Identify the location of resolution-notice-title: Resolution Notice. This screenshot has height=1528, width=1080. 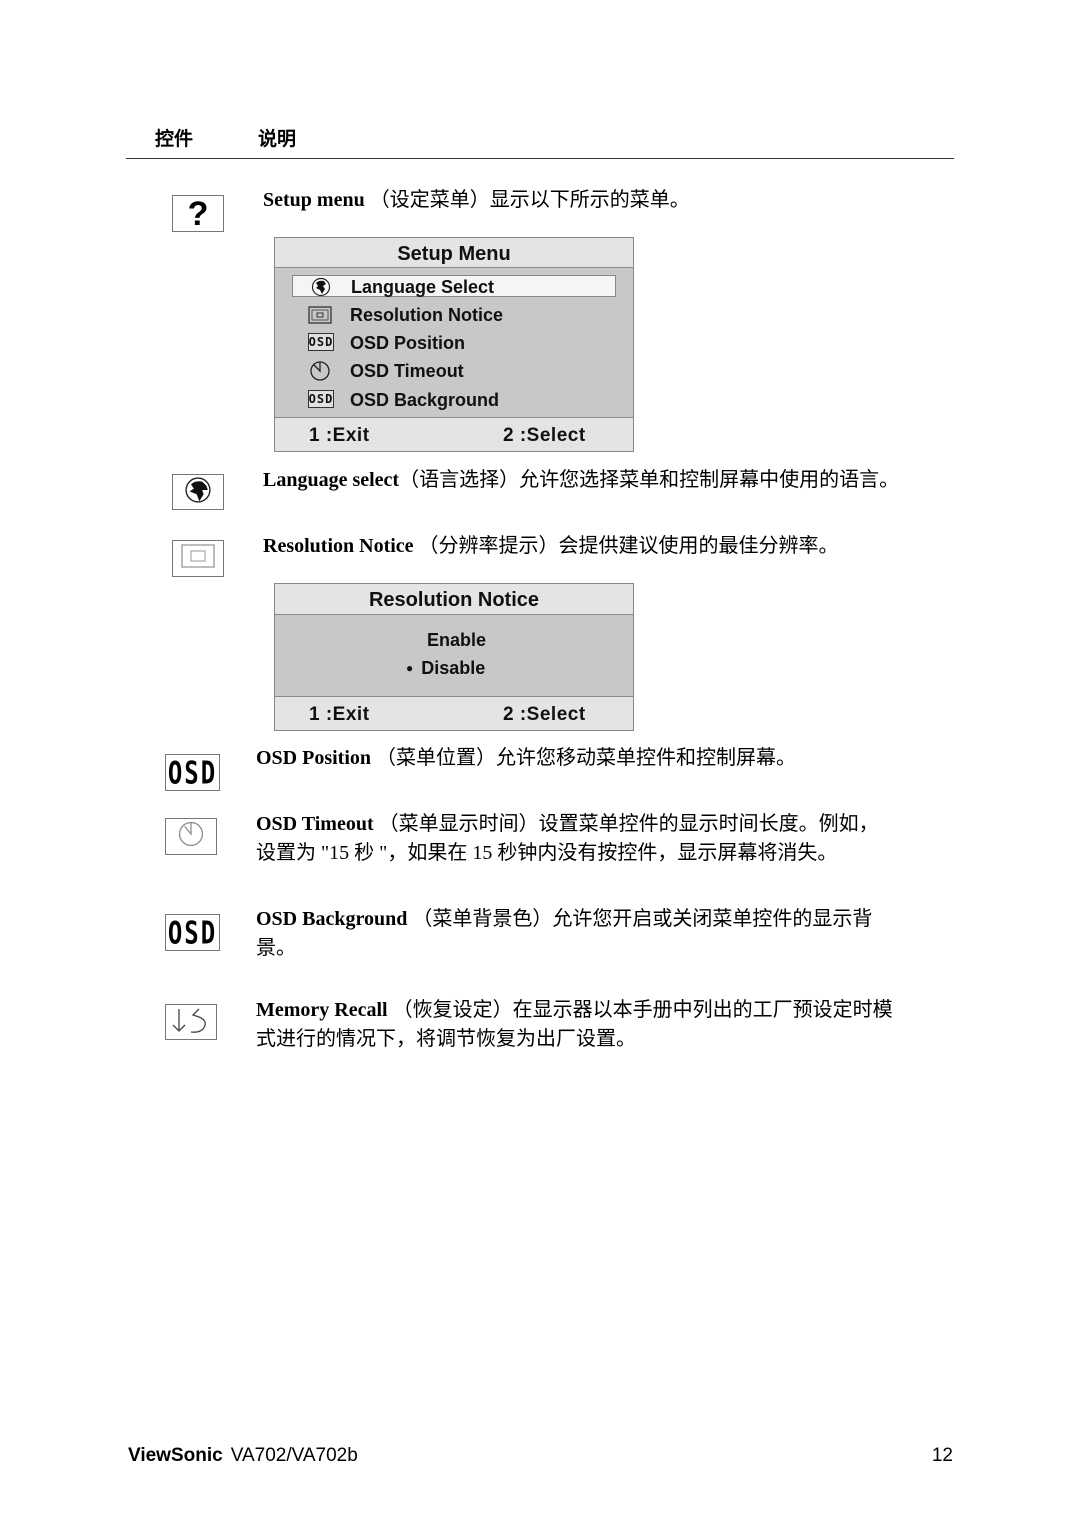
(454, 599).